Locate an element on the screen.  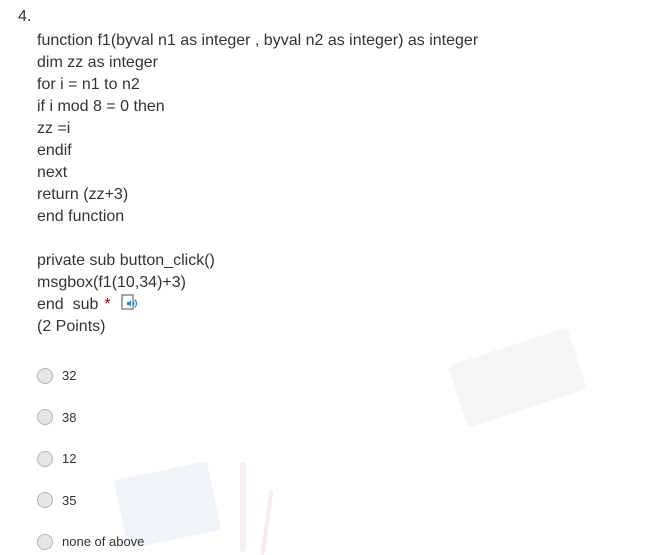
option-label: 12 is located at coordinates (69, 459).